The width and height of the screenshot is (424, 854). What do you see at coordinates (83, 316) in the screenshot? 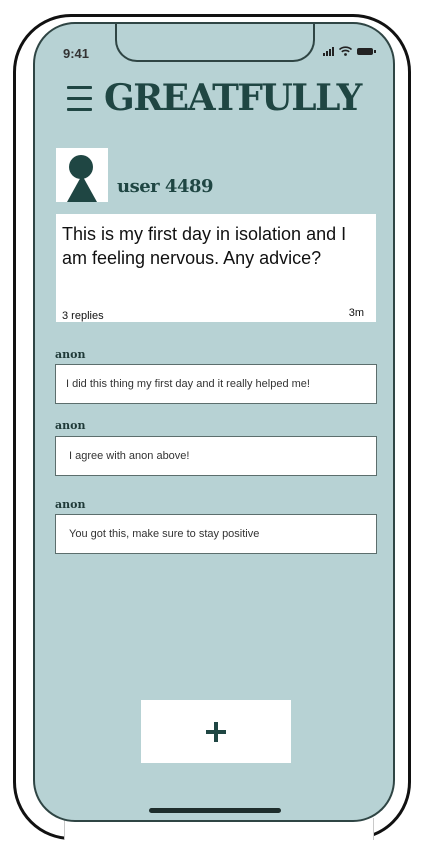
I see `reply-count: 3 replies` at bounding box center [83, 316].